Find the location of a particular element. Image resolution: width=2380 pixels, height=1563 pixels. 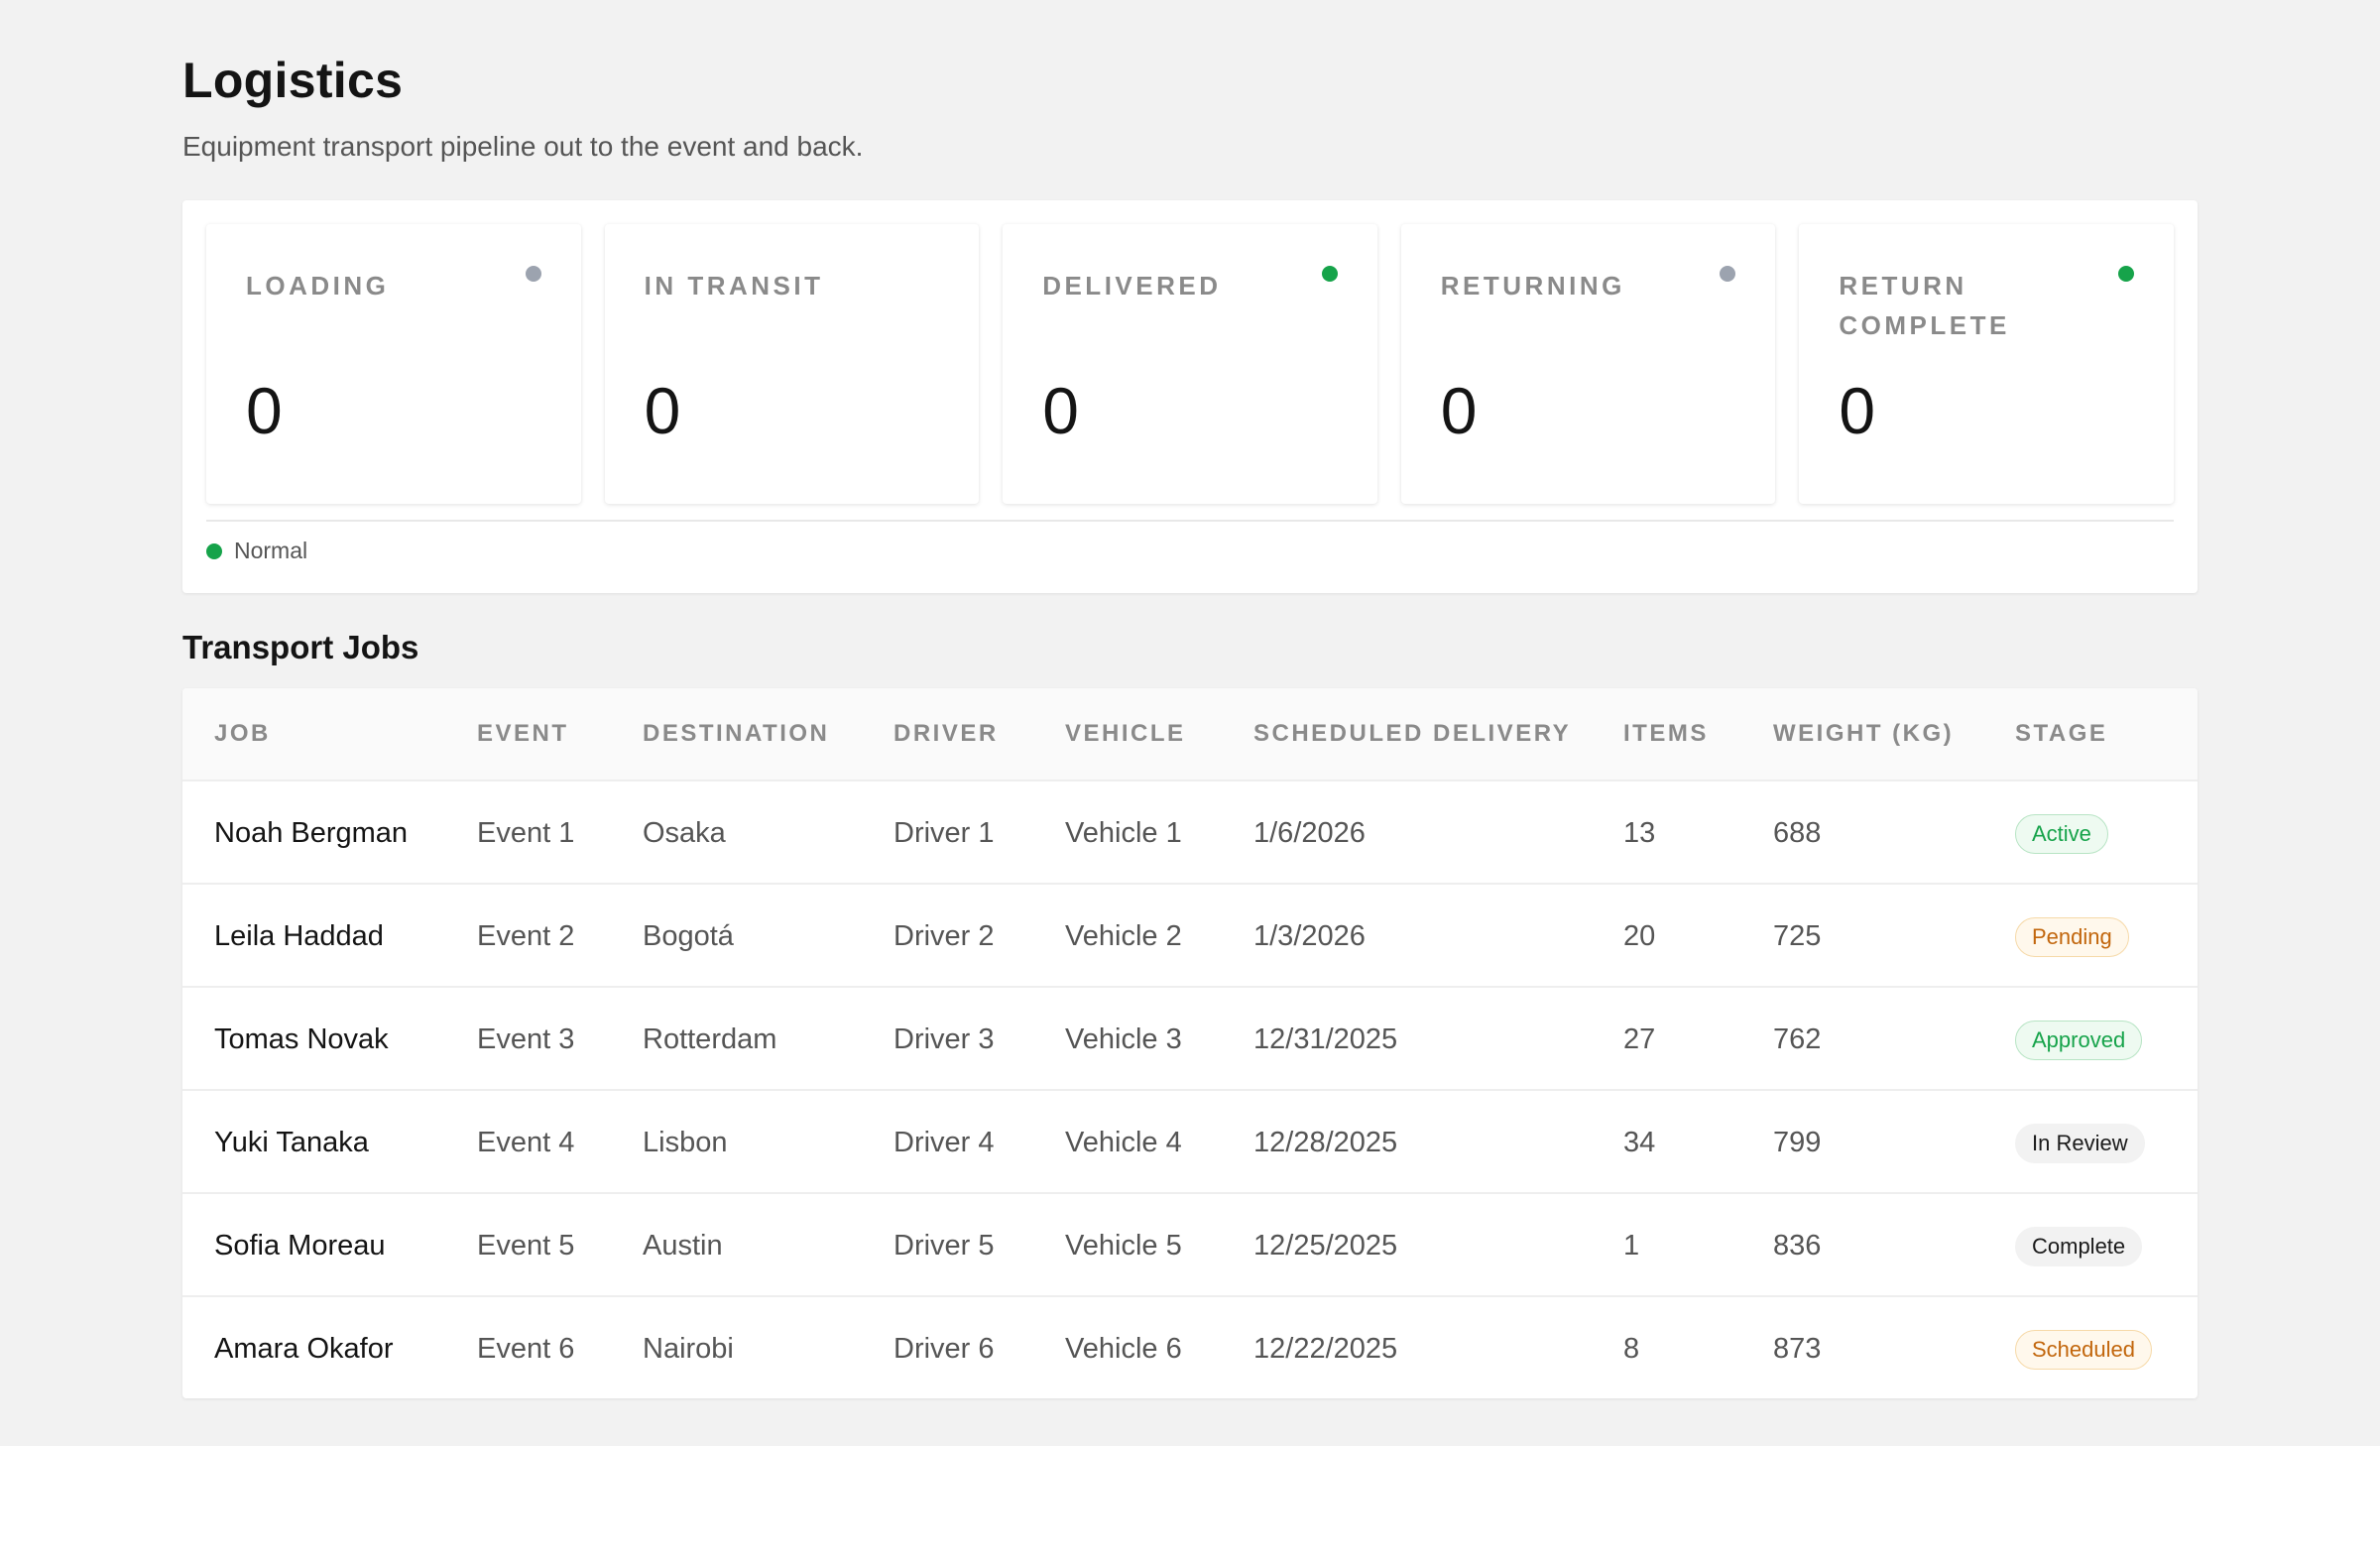

cell-scheduled-delivery: 12/22/2025 is located at coordinates (1325, 1349).